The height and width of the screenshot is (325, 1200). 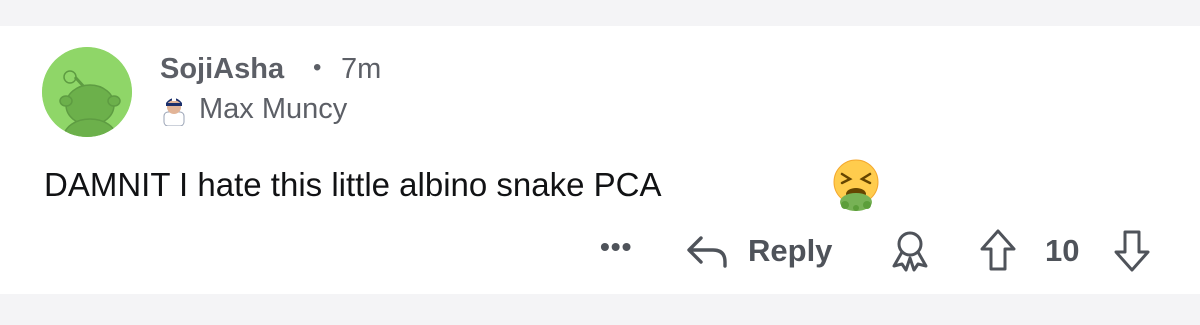 I want to click on upvote-arrow-icon, so click(x=998, y=250).